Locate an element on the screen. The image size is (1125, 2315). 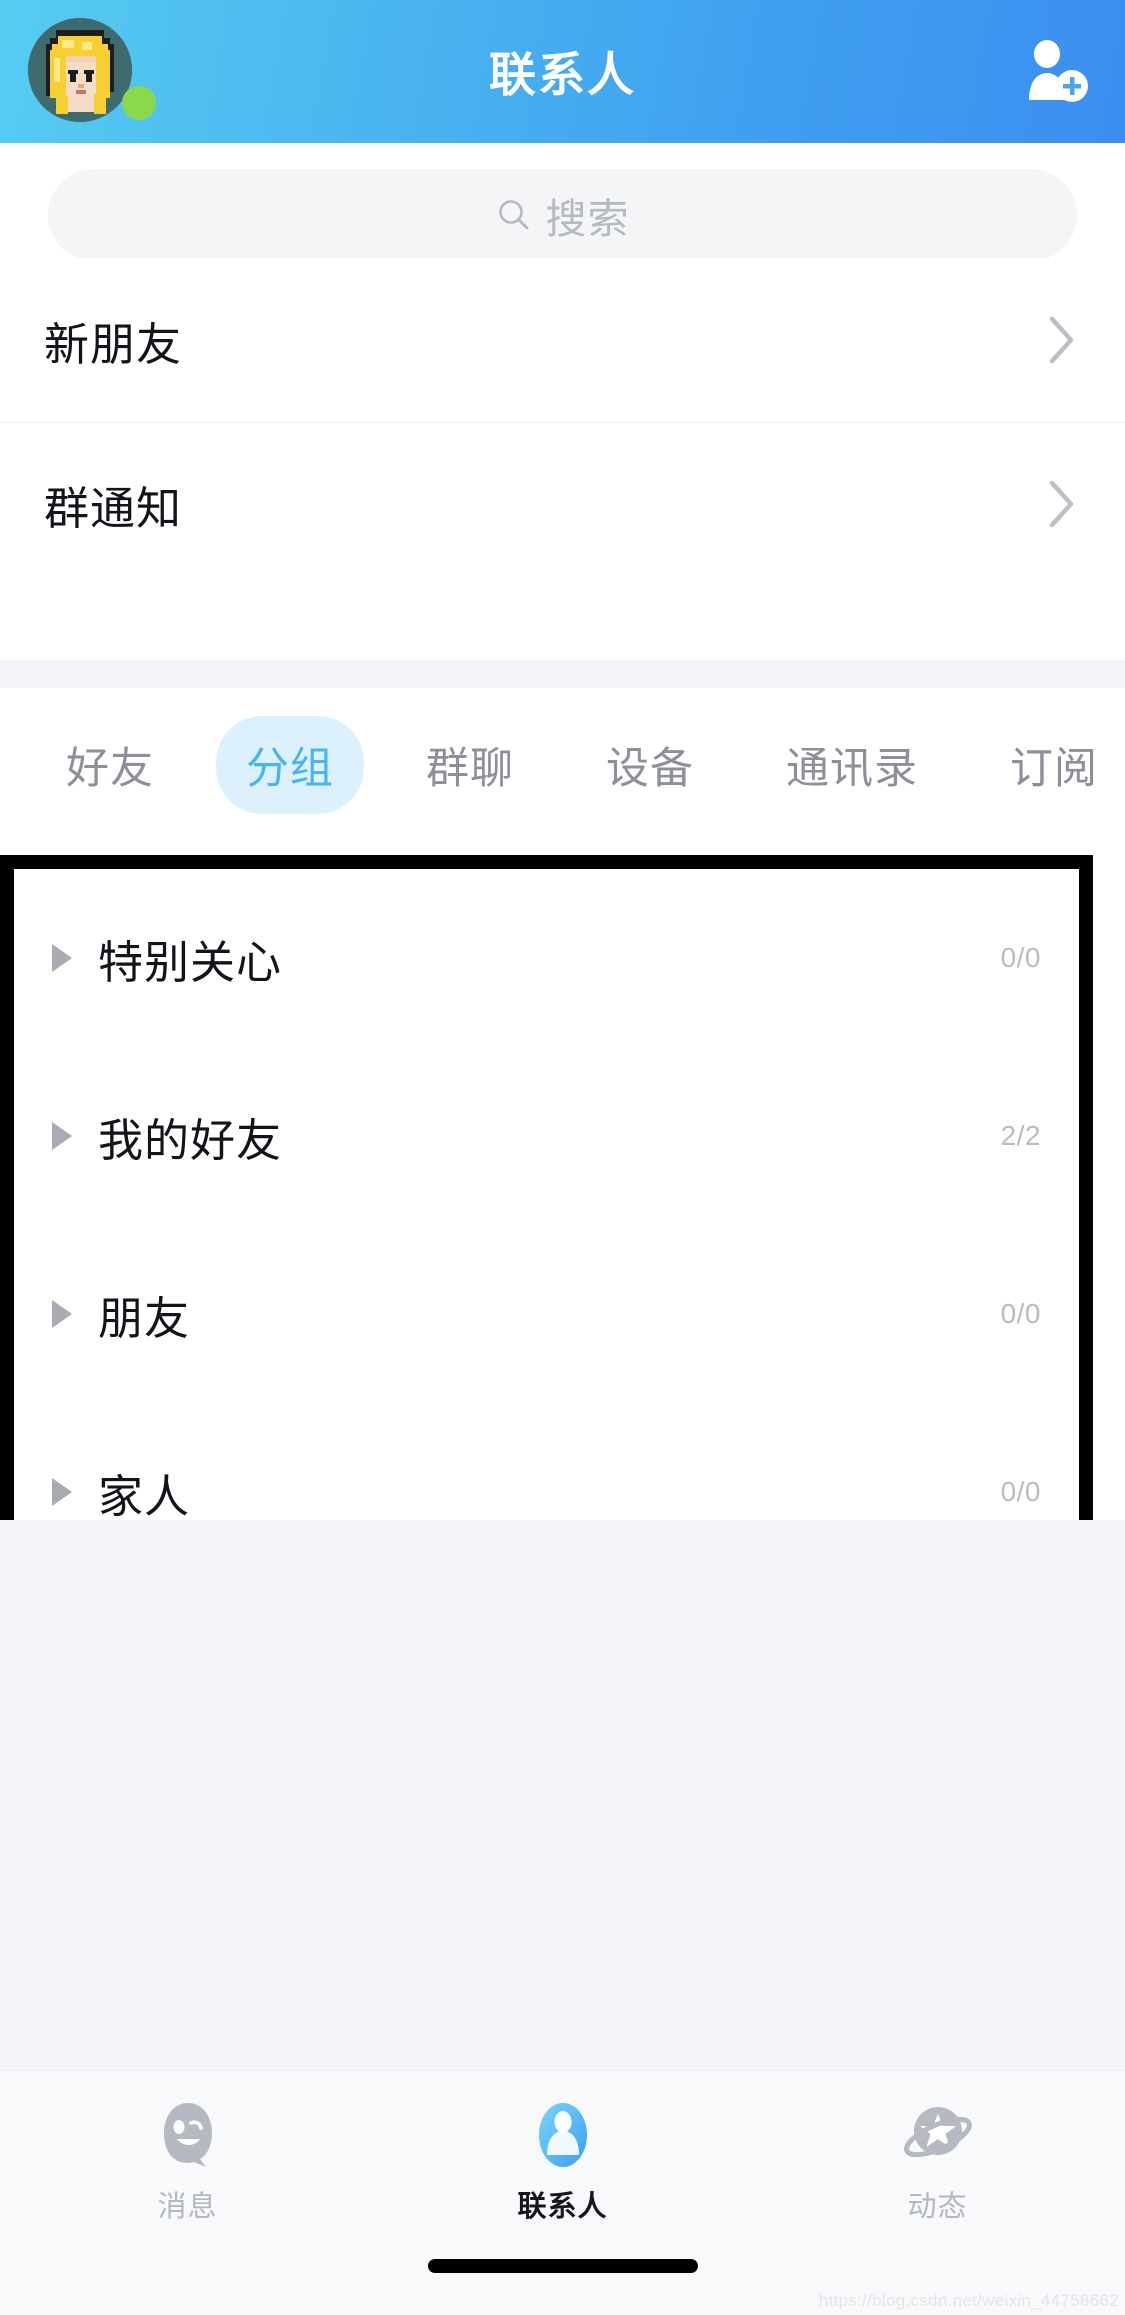
category-tabs: 好友 分组 群聊 设备 通讯录 订阅 is located at coordinates (562, 765).